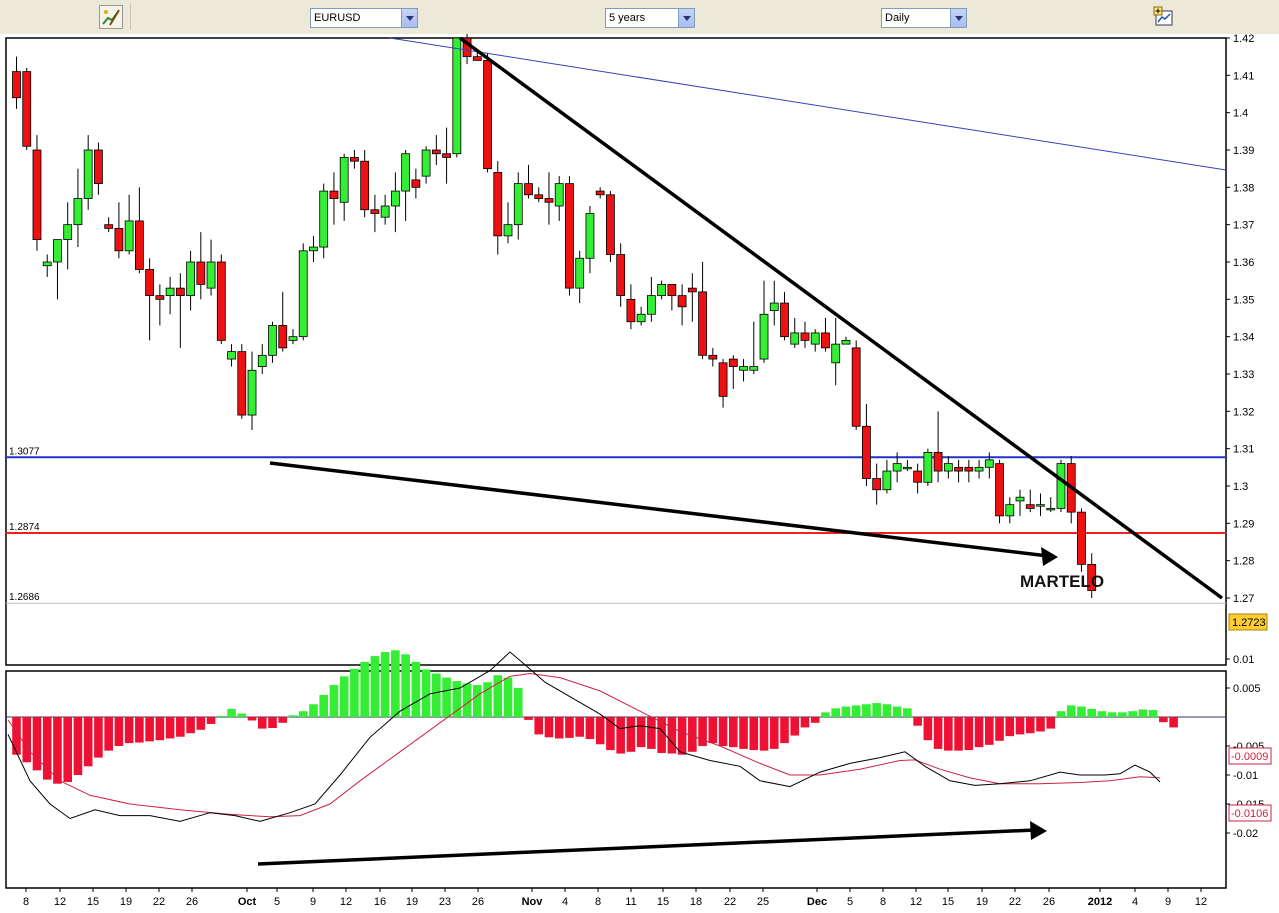  I want to click on date-tick-label: 9, so click(313, 902).